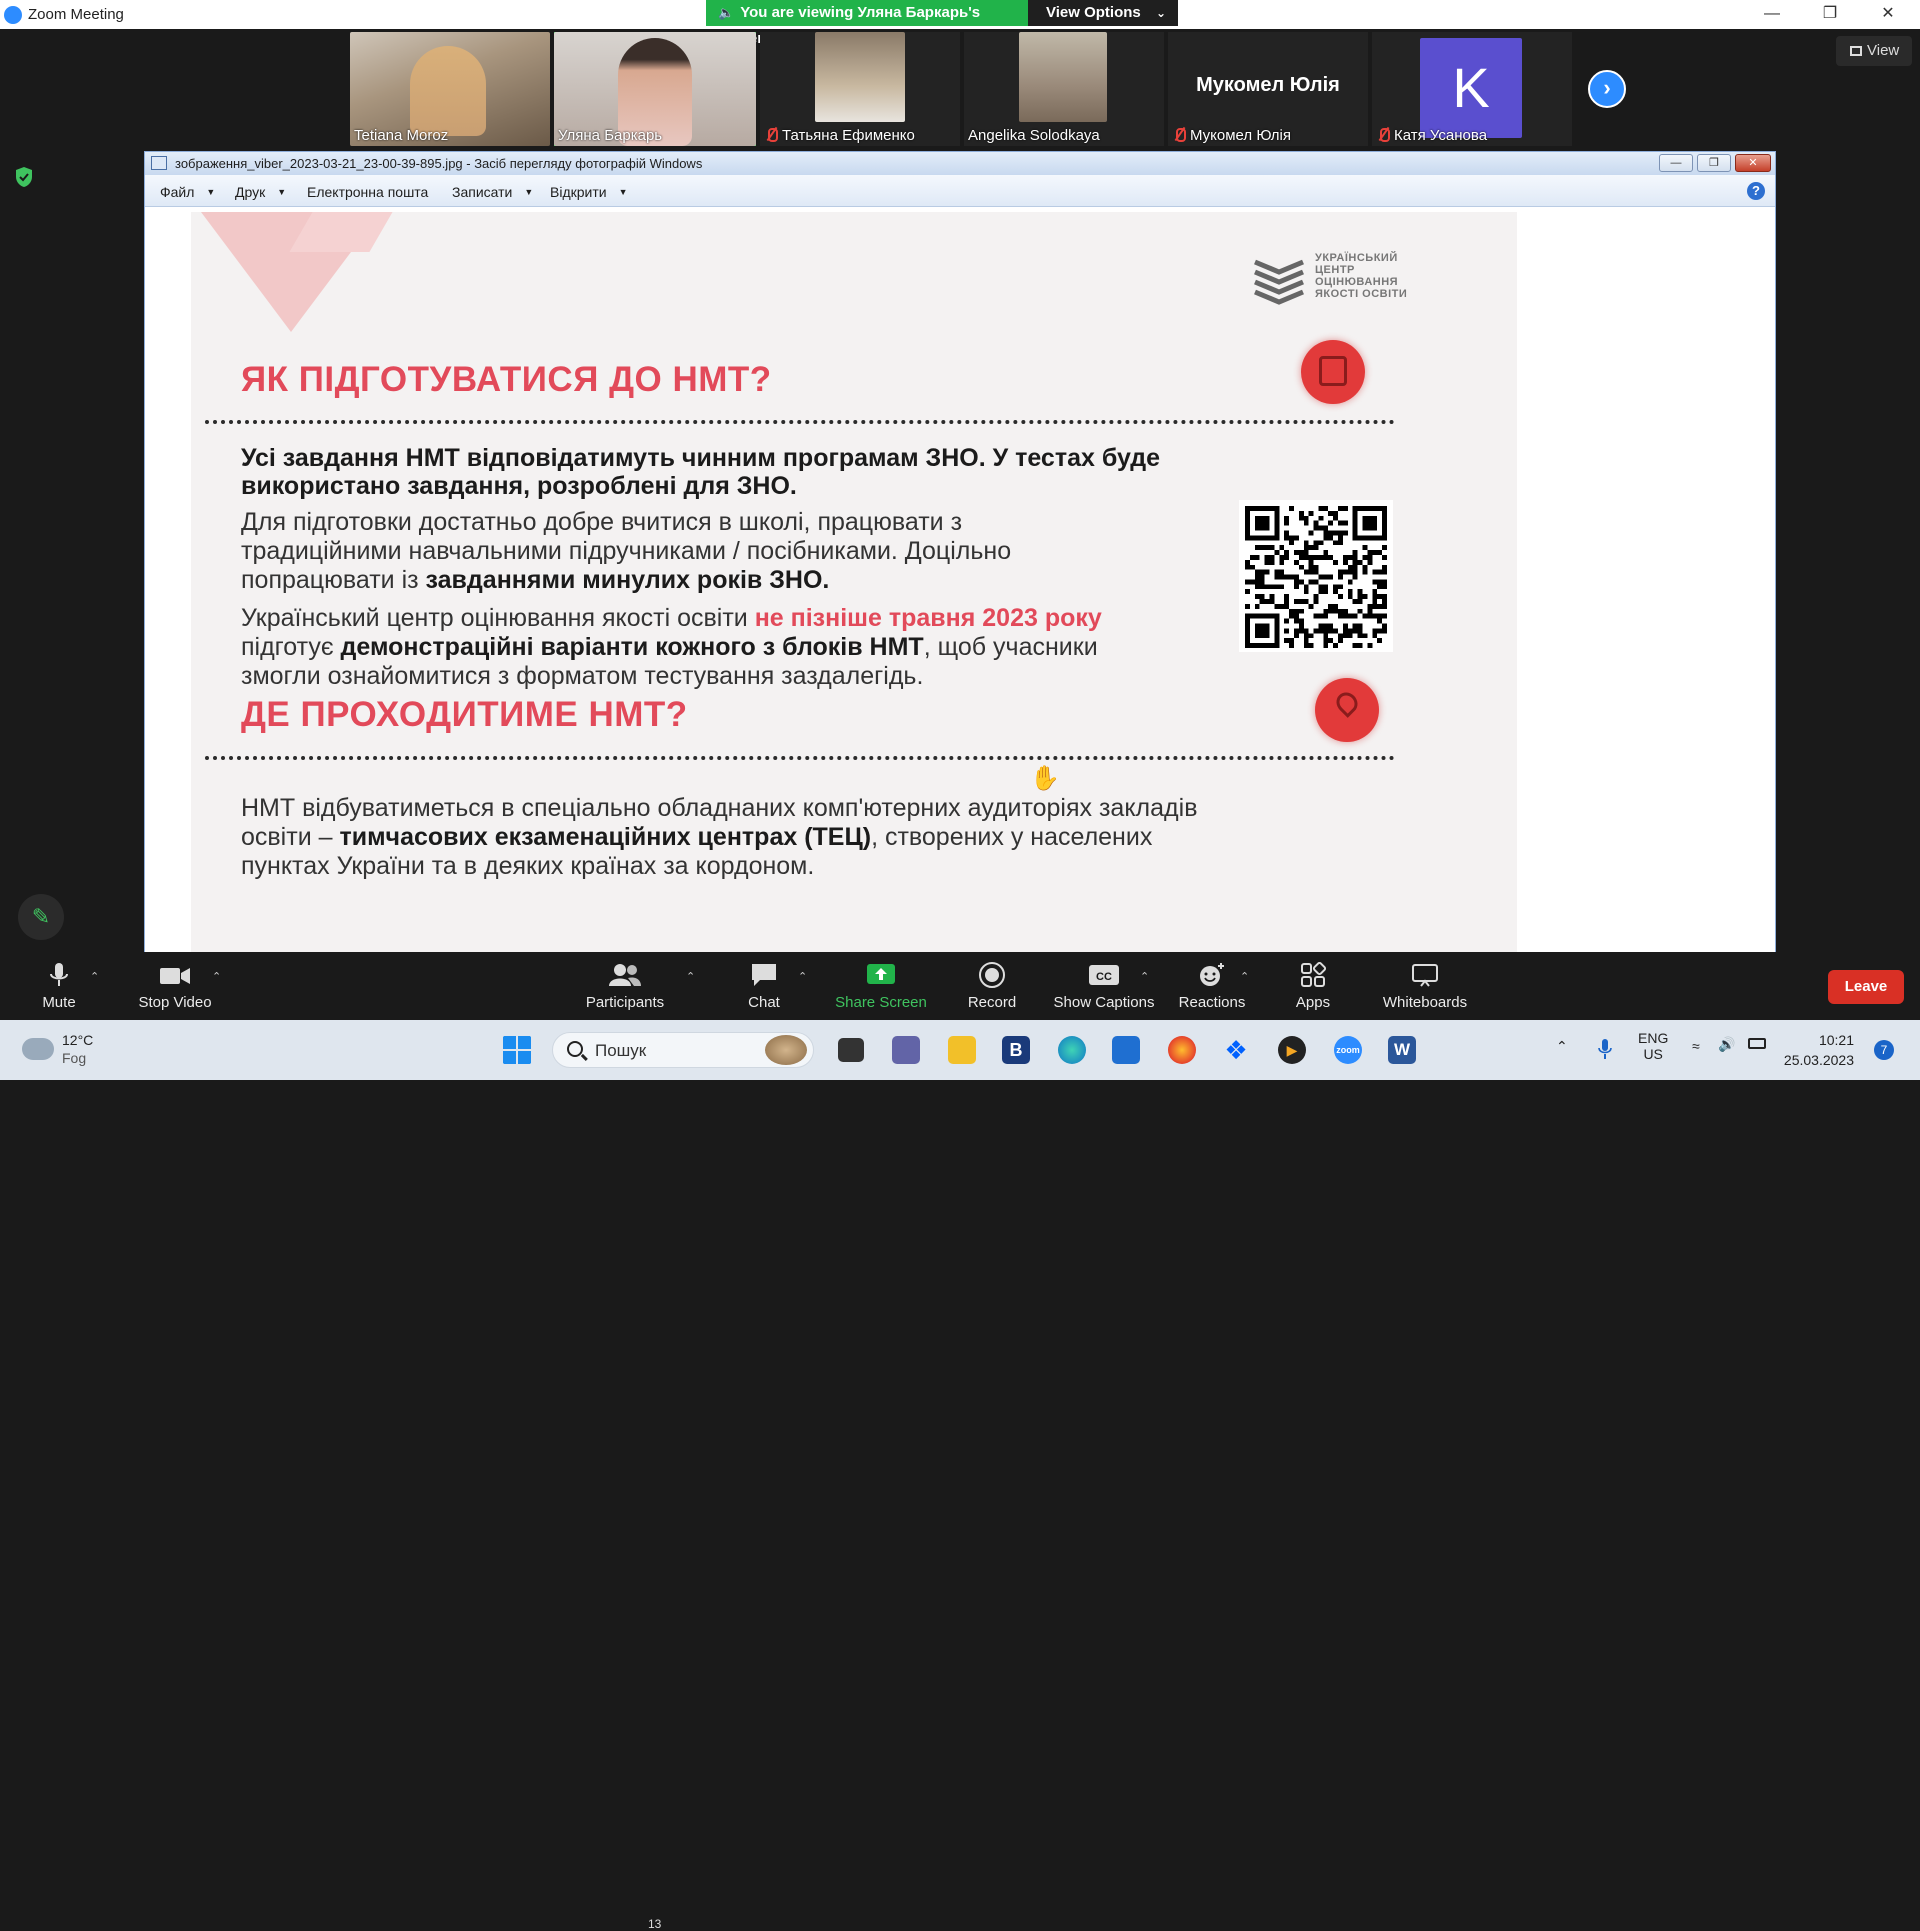 Image resolution: width=1920 pixels, height=1931 pixels. I want to click on zoom-logo-icon, so click(13, 15).